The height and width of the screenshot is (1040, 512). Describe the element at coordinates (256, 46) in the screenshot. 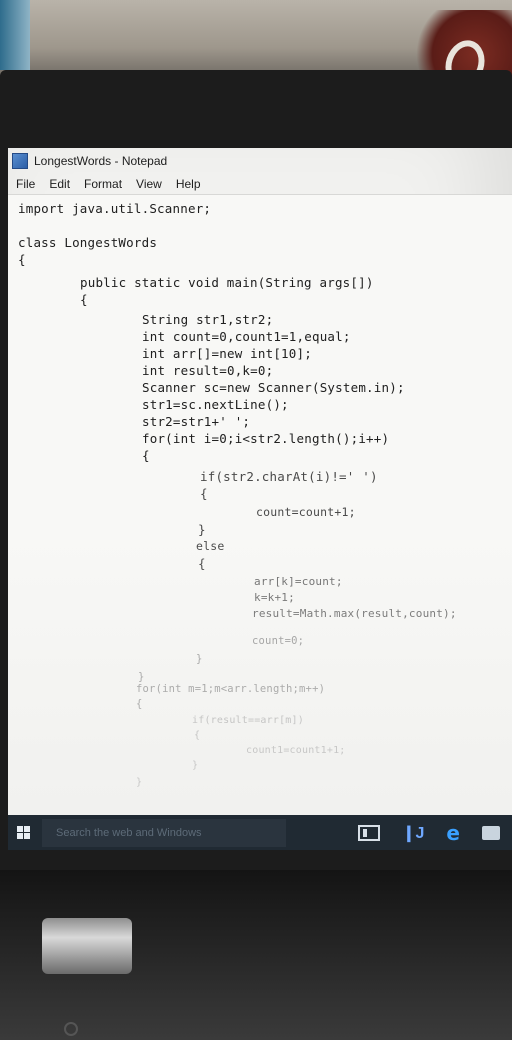

I see `background-wall` at that location.